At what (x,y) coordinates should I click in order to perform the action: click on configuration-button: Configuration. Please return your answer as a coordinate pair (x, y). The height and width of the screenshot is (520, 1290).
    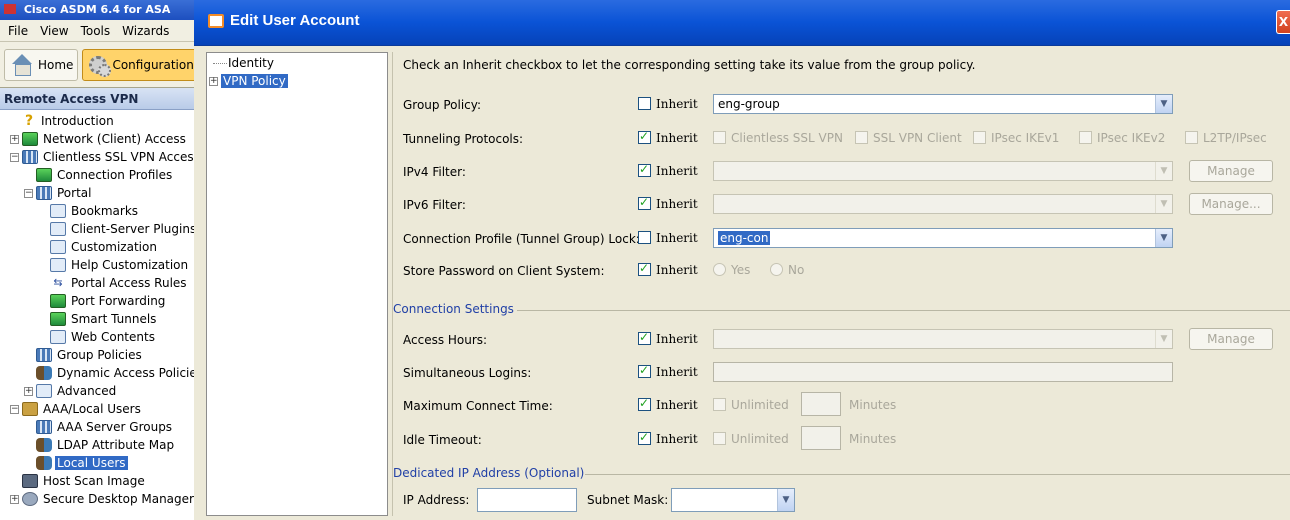
    Looking at the image, I should click on (138, 64).